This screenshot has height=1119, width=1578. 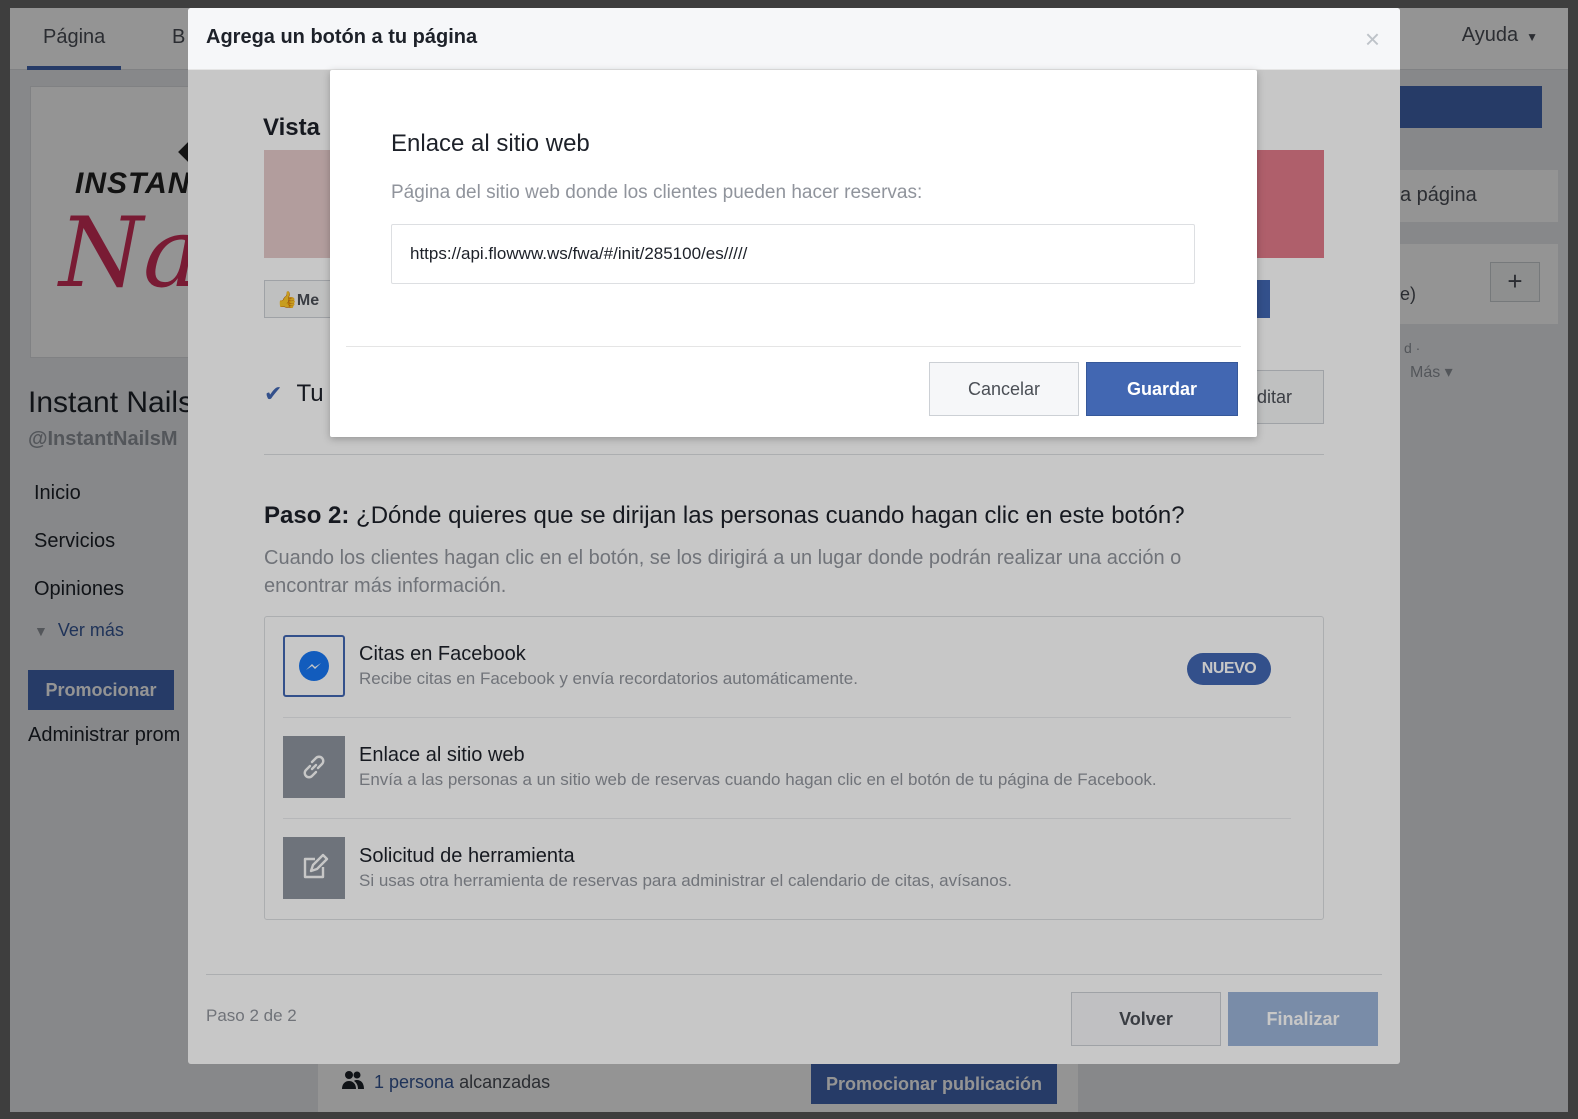 I want to click on cancel-button: Cancelar, so click(x=1004, y=389).